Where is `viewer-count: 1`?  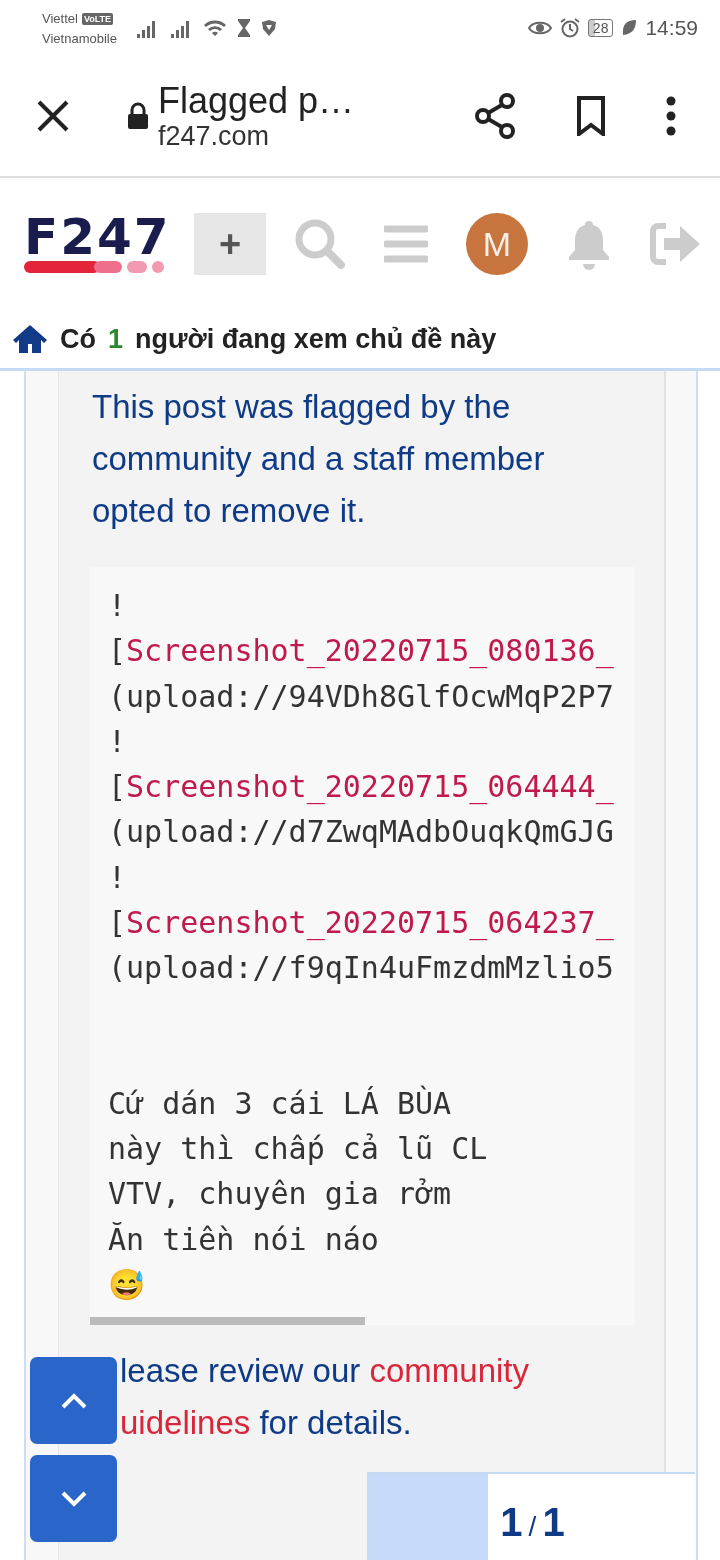 viewer-count: 1 is located at coordinates (116, 339).